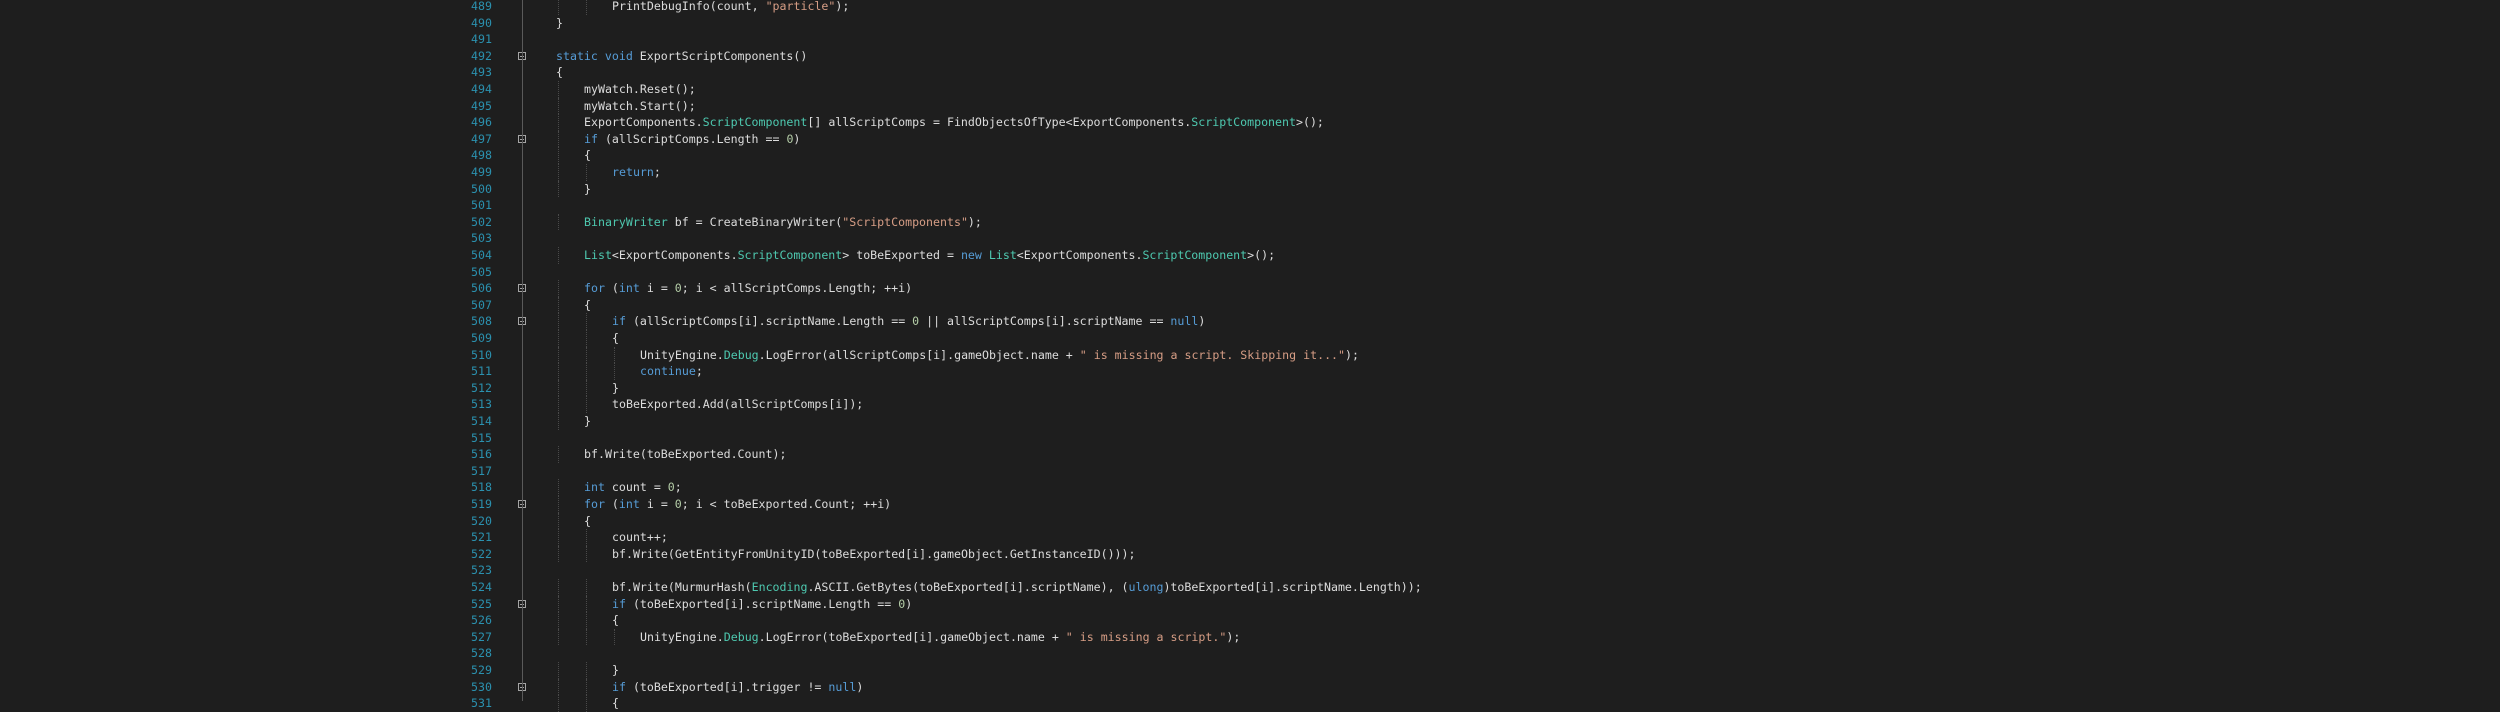  Describe the element at coordinates (481, 537) in the screenshot. I see `line-number: 521` at that location.